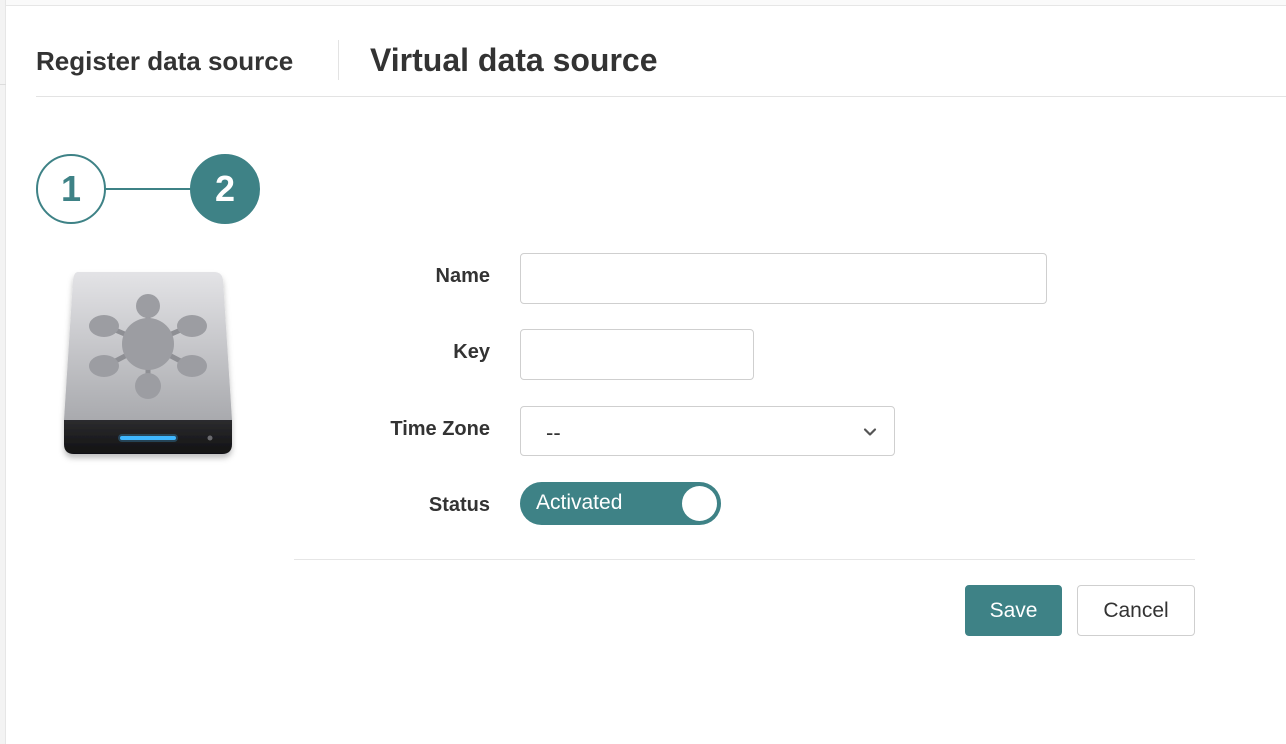 The image size is (1286, 744). Describe the element at coordinates (471, 352) in the screenshot. I see `key-label: Key` at that location.